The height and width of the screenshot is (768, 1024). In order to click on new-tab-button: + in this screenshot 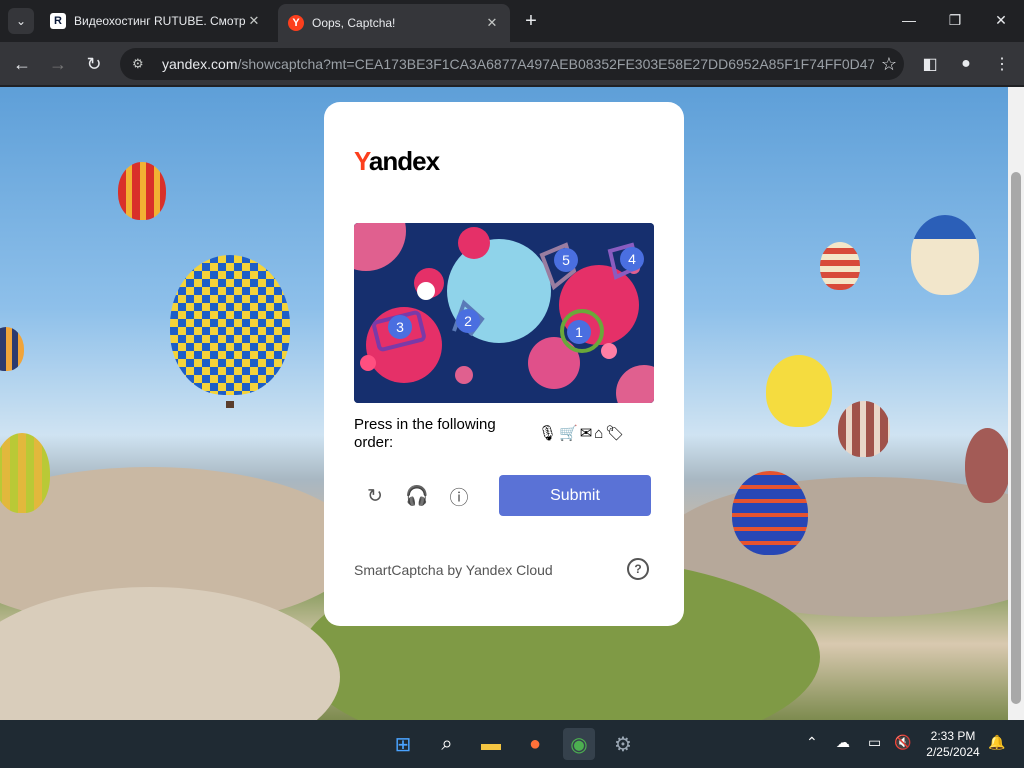, I will do `click(531, 21)`.